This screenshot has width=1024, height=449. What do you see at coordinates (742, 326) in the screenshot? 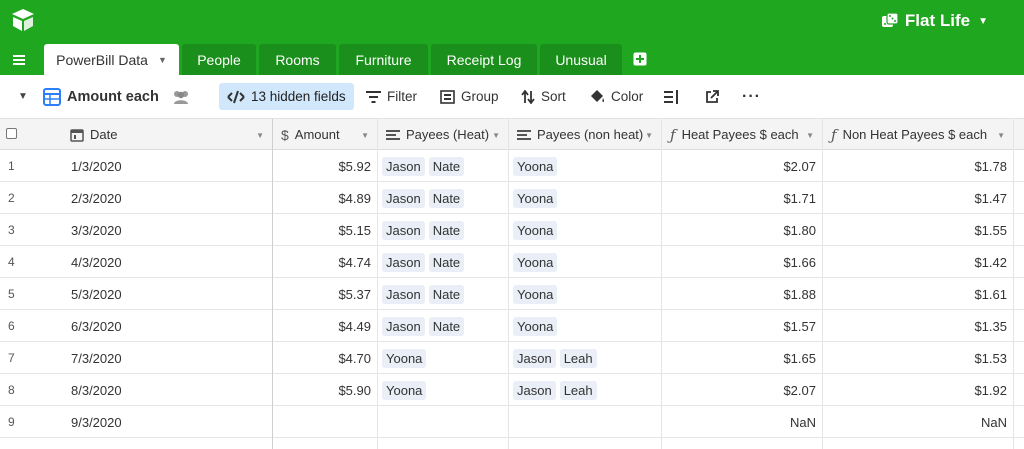
I see `heat-payees-each-cell: $1.57` at bounding box center [742, 326].